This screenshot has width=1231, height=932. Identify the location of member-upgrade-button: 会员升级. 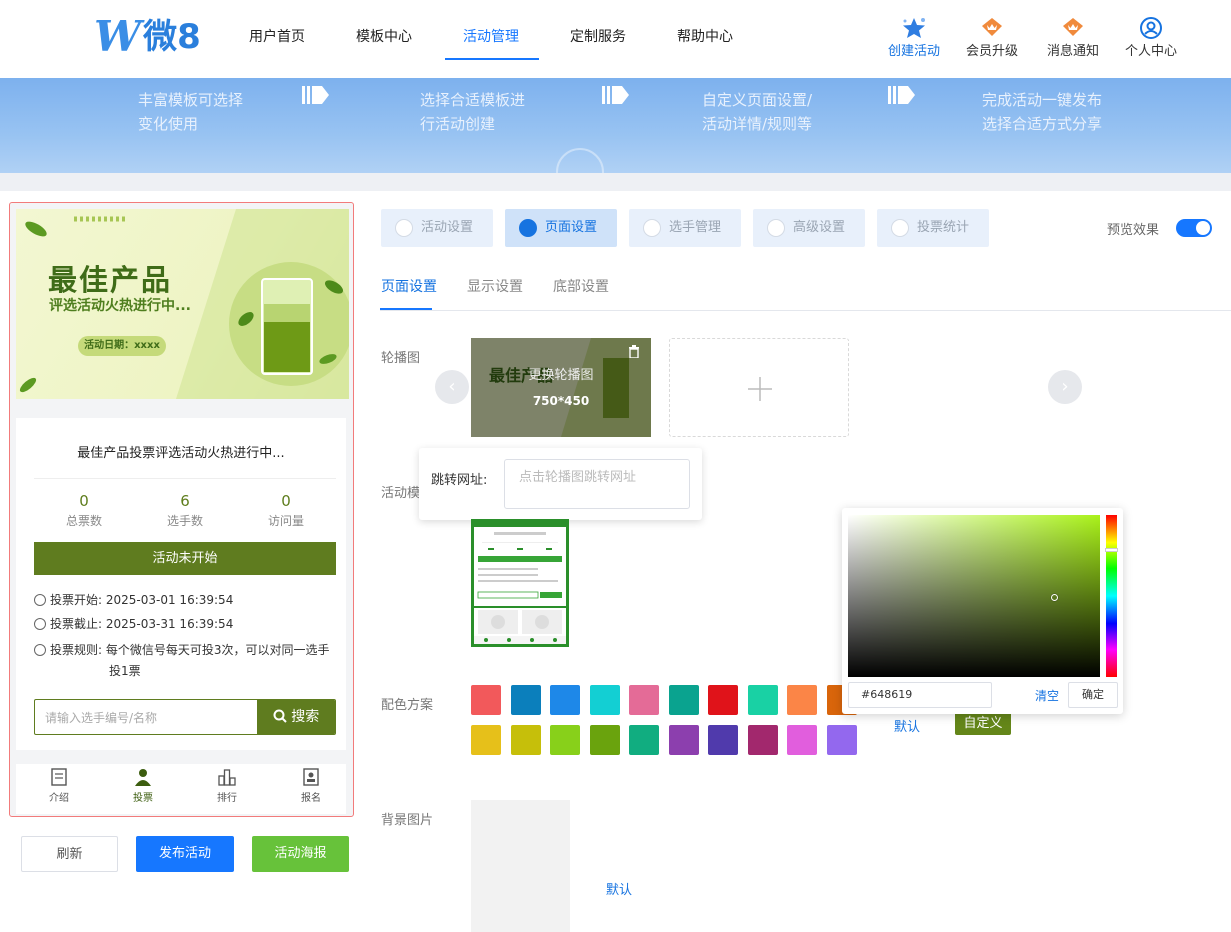
(992, 37).